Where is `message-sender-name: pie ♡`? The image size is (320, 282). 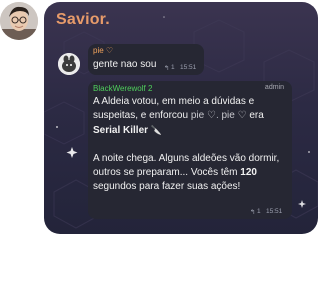
message-sender-name: pie ♡ is located at coordinates (103, 50).